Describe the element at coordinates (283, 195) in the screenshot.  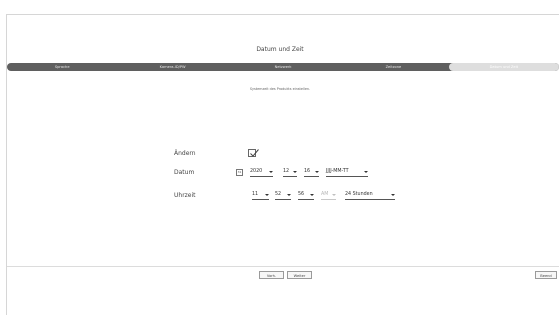
I see `minute-select: 52` at that location.